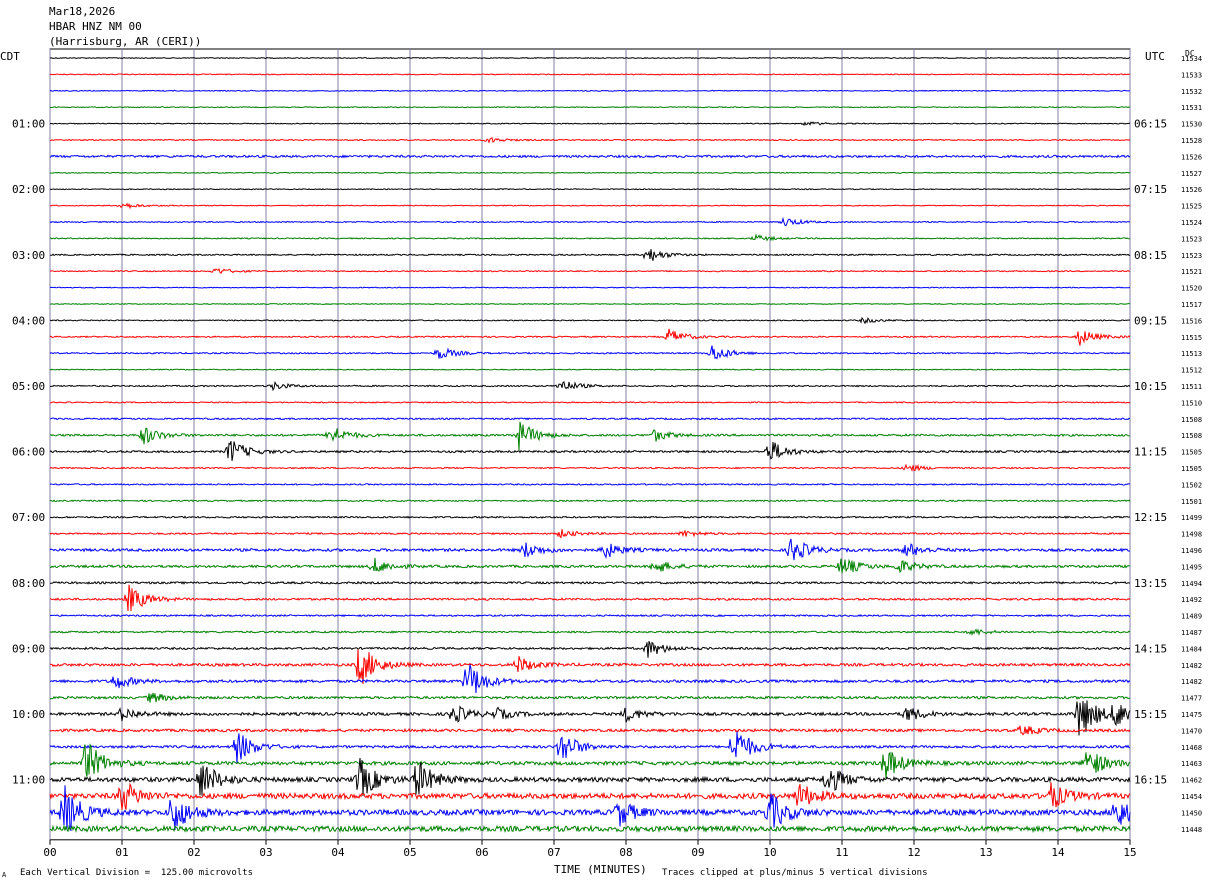  I want to click on x-tick-label-7: 07, so click(553, 852).